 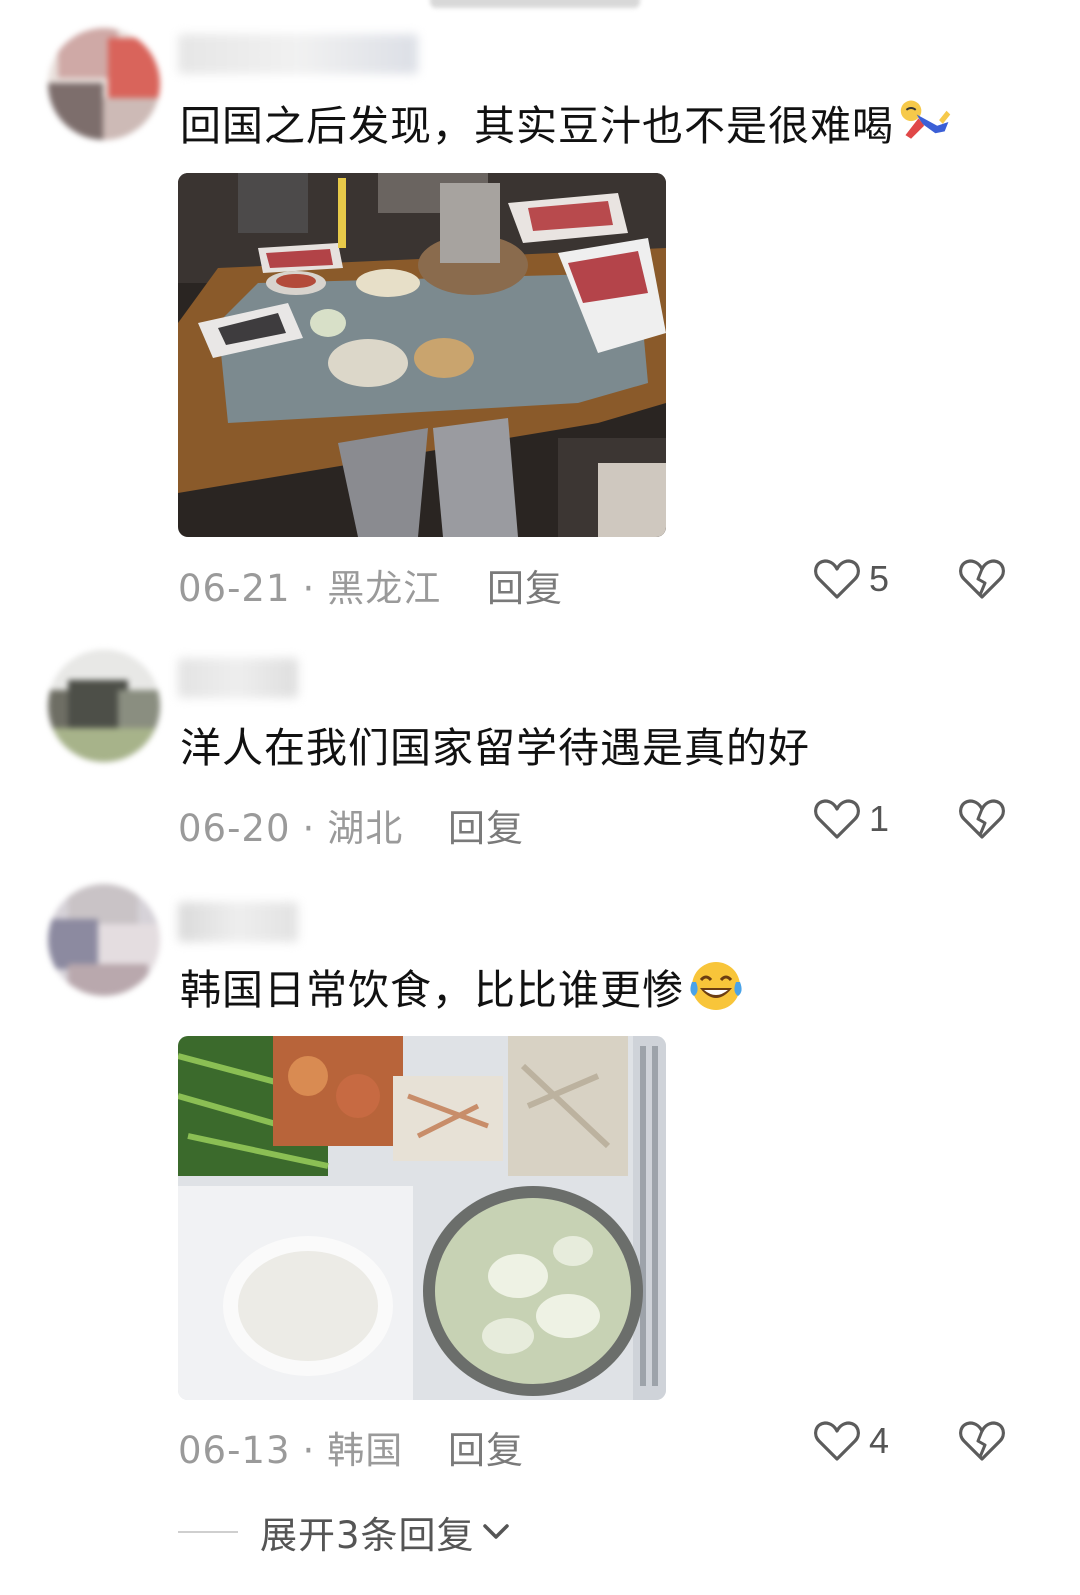 What do you see at coordinates (925, 119) in the screenshot?
I see `person-falling-emoji` at bounding box center [925, 119].